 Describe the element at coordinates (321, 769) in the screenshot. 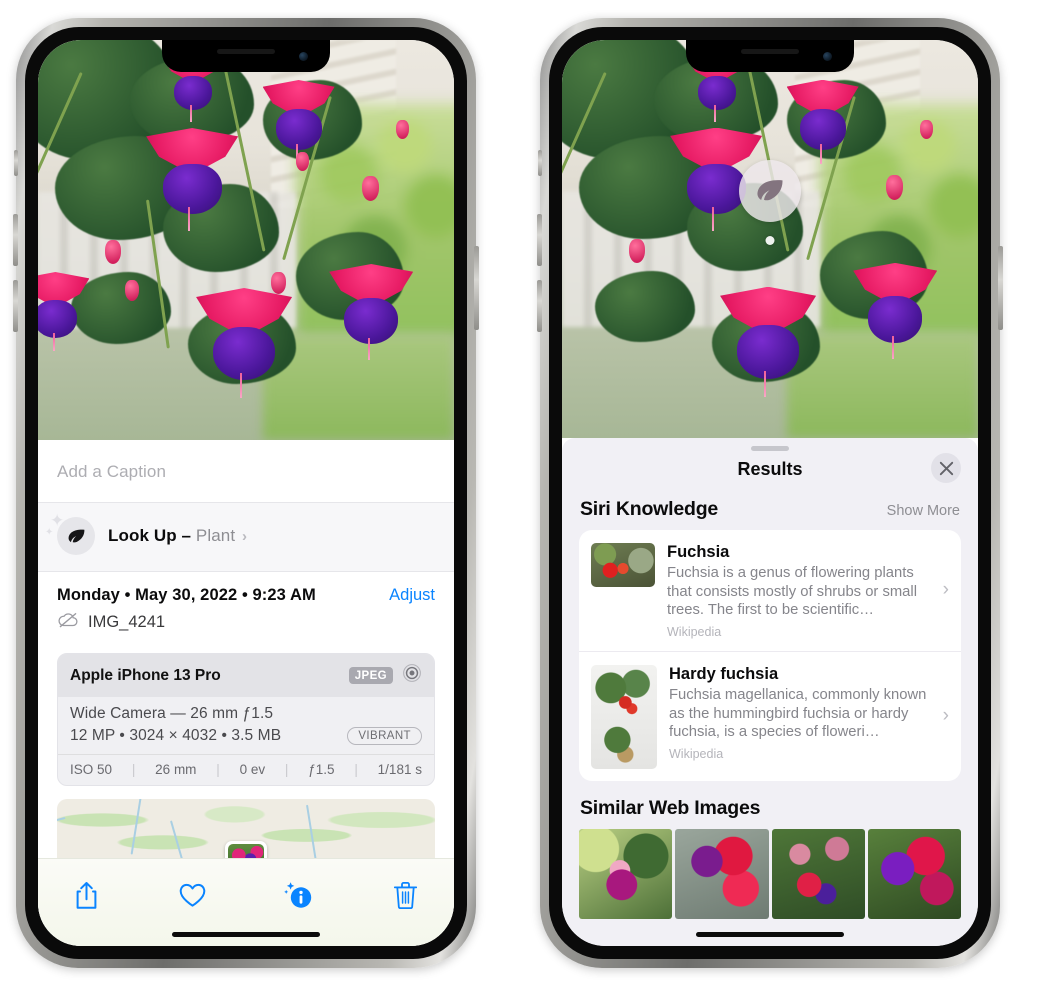

I see `exif-aperture: ƒ1.5` at that location.